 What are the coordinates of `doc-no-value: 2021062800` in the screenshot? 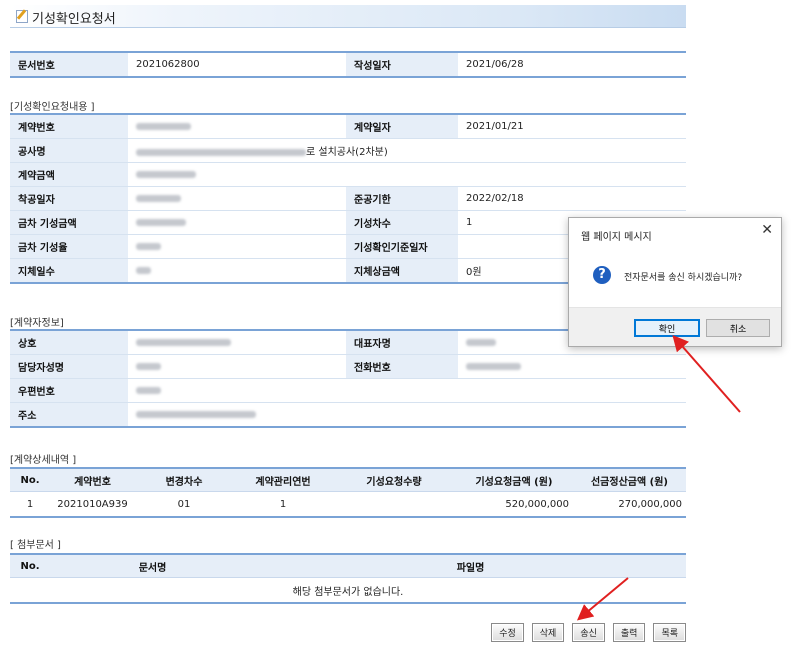 It's located at (237, 65).